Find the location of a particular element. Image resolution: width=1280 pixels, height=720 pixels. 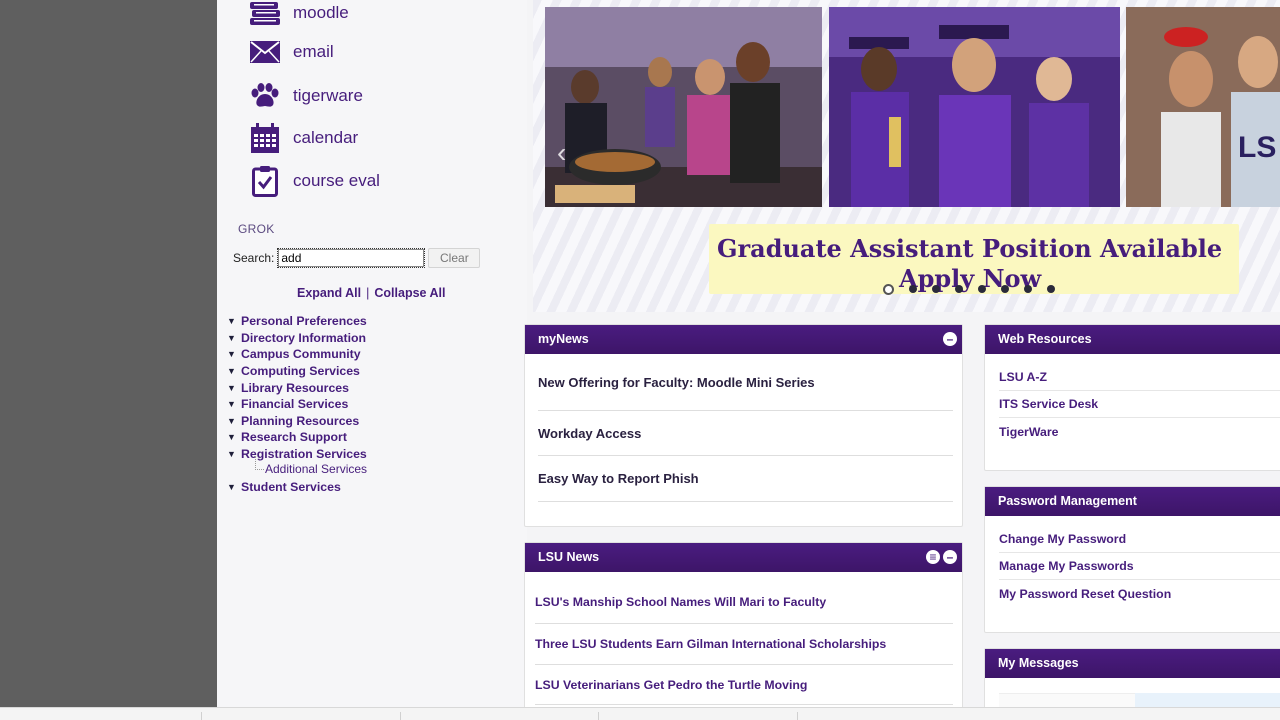

grok-search: Search: Clear is located at coordinates (357, 258).